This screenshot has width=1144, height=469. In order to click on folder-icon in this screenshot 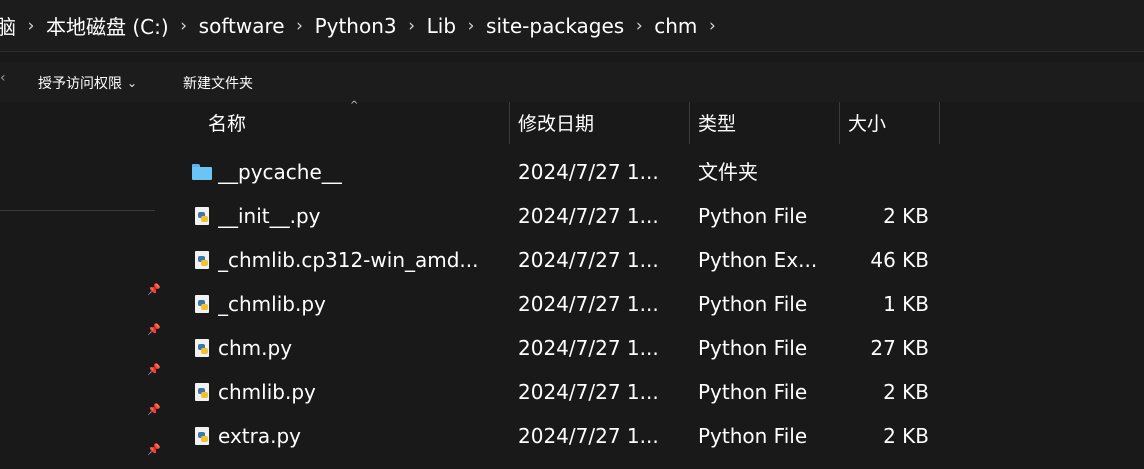, I will do `click(203, 173)`.